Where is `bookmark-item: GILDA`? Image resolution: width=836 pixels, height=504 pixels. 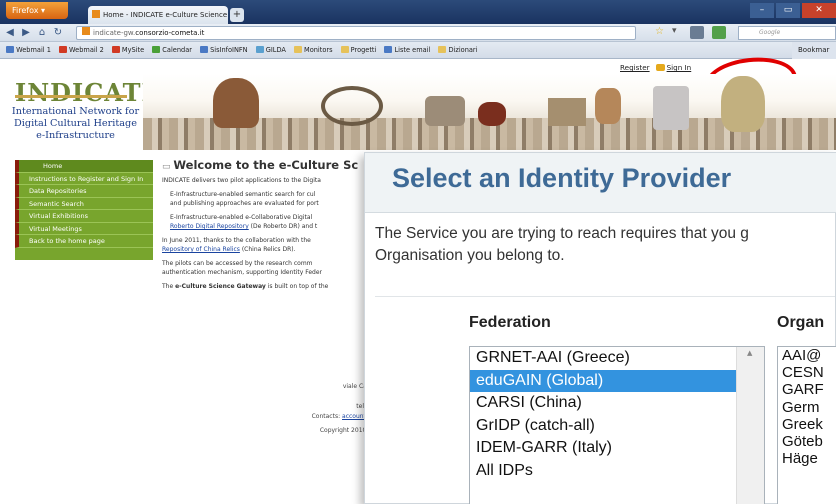 bookmark-item: GILDA is located at coordinates (270, 50).